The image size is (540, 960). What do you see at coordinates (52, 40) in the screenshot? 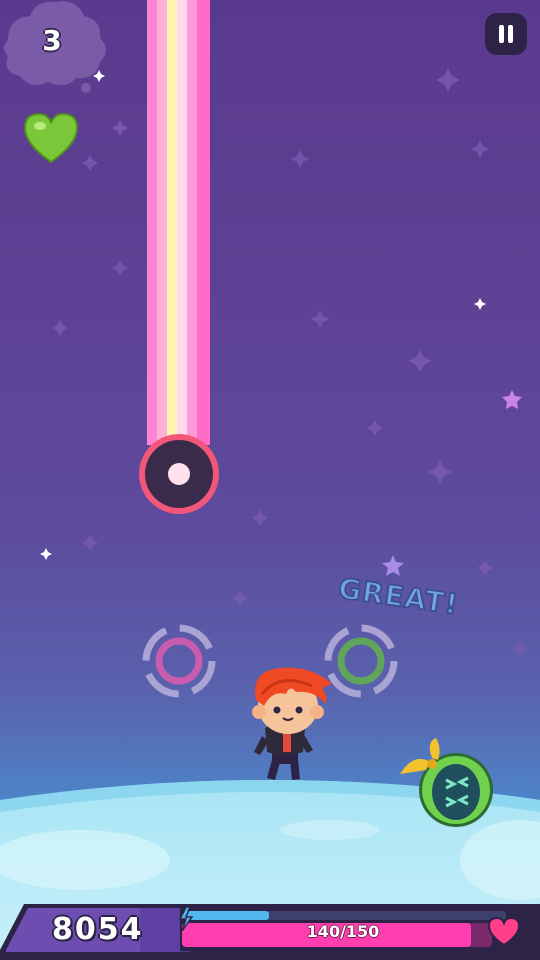
I see `combo-counter: 3` at bounding box center [52, 40].